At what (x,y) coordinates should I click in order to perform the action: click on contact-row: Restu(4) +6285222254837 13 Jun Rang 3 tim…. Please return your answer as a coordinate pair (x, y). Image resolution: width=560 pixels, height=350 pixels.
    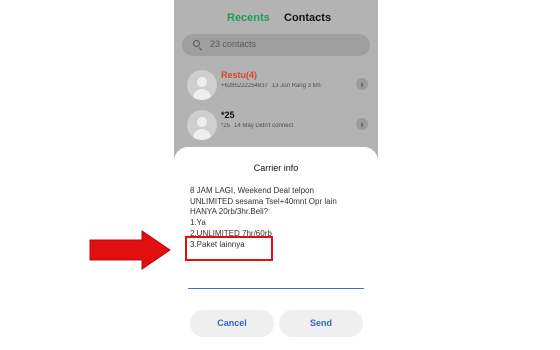
    Looking at the image, I should click on (276, 87).